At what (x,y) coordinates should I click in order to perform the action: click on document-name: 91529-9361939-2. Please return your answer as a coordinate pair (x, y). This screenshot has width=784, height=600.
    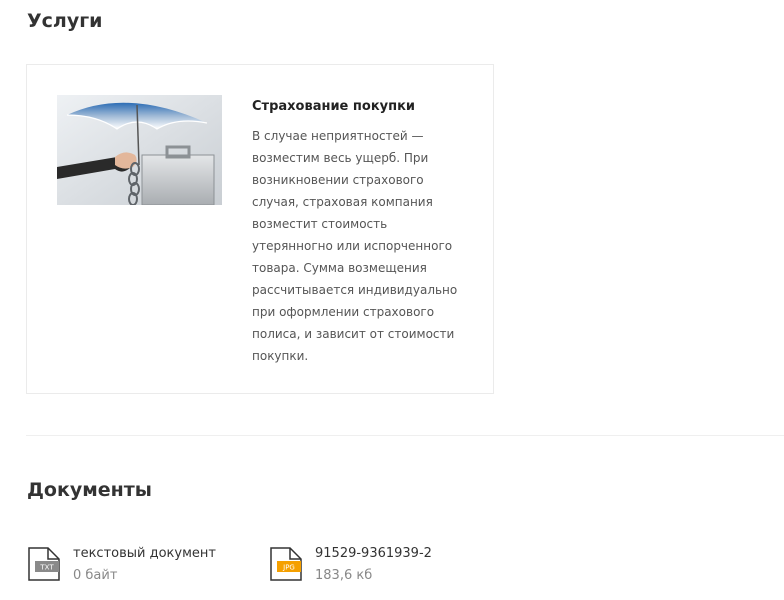
    Looking at the image, I should click on (373, 553).